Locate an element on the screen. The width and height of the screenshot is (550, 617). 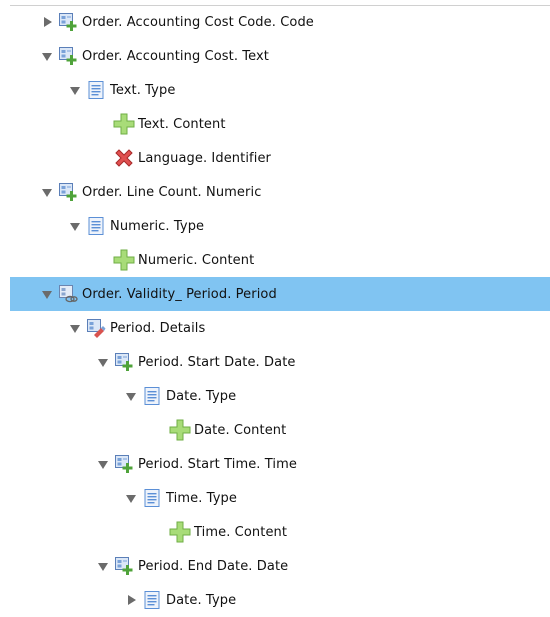
tree-node: Language. Identifier is located at coordinates (275, 158).